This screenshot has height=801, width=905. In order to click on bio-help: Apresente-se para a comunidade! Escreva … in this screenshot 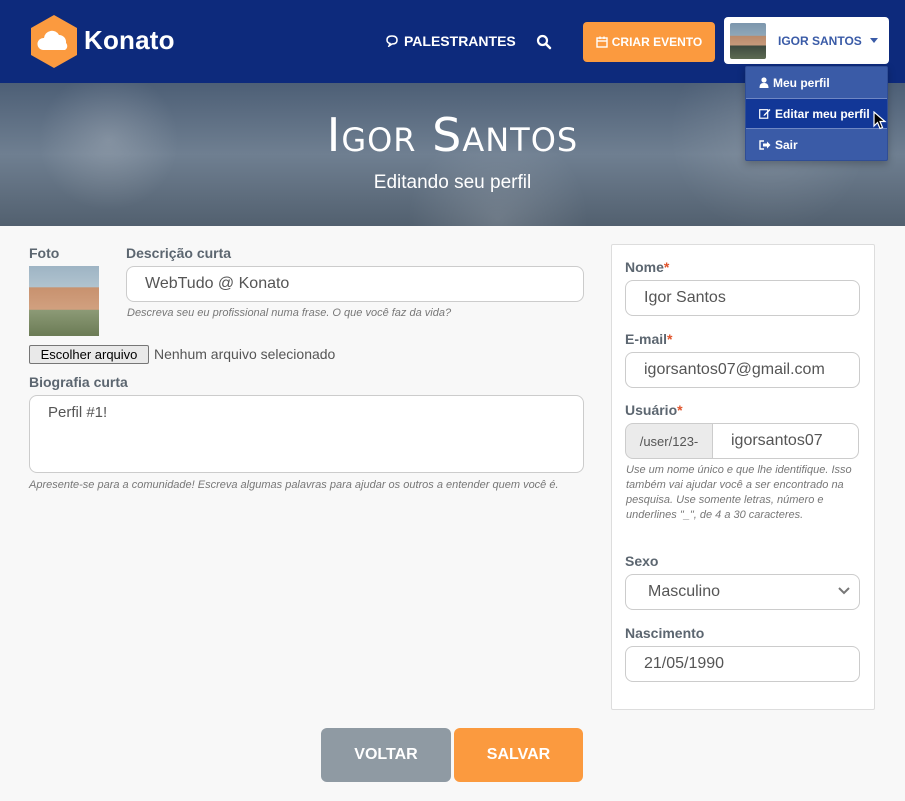, I will do `click(294, 485)`.